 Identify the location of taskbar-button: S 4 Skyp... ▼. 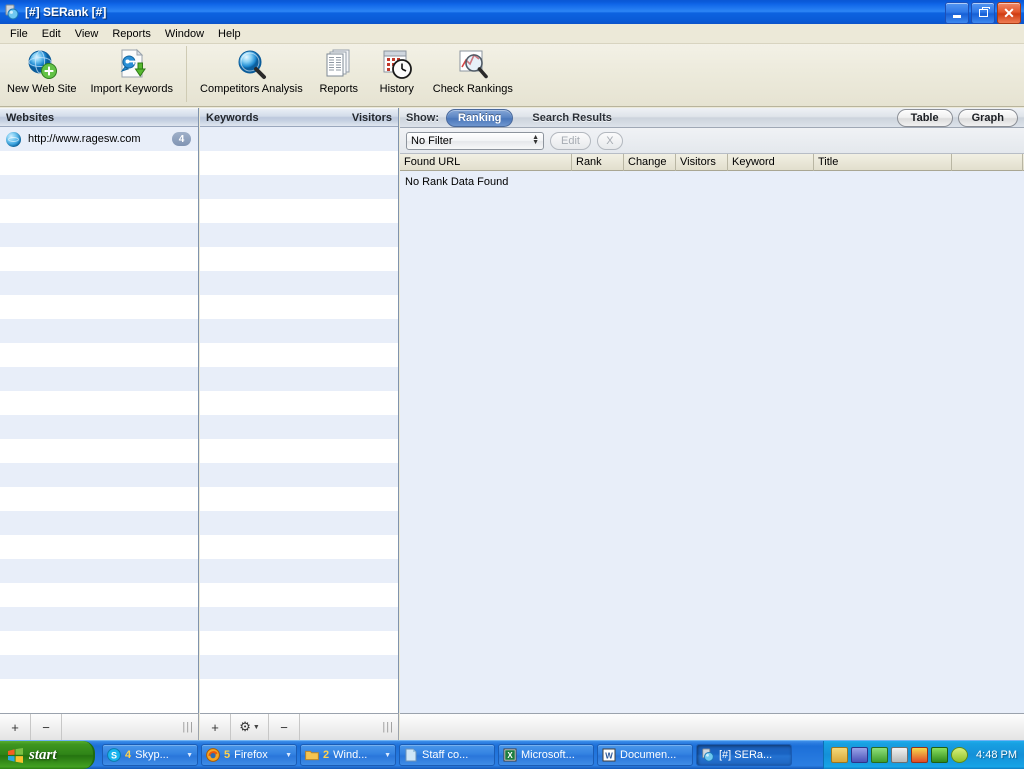
(150, 755).